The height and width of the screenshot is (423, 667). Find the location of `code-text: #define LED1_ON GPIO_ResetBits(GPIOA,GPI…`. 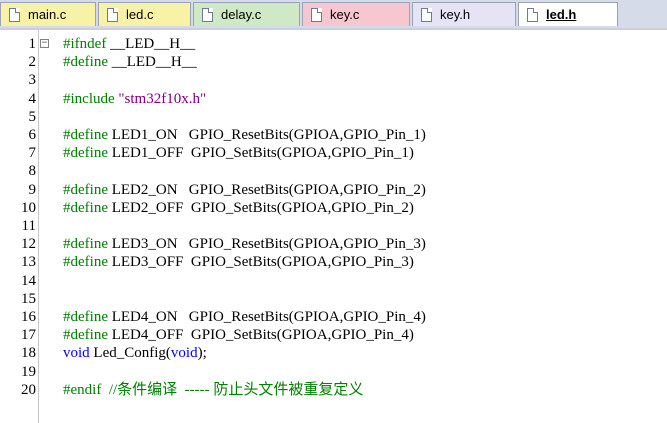

code-text: #define LED1_ON GPIO_ResetBits(GPIOA,GPI… is located at coordinates (244, 135).